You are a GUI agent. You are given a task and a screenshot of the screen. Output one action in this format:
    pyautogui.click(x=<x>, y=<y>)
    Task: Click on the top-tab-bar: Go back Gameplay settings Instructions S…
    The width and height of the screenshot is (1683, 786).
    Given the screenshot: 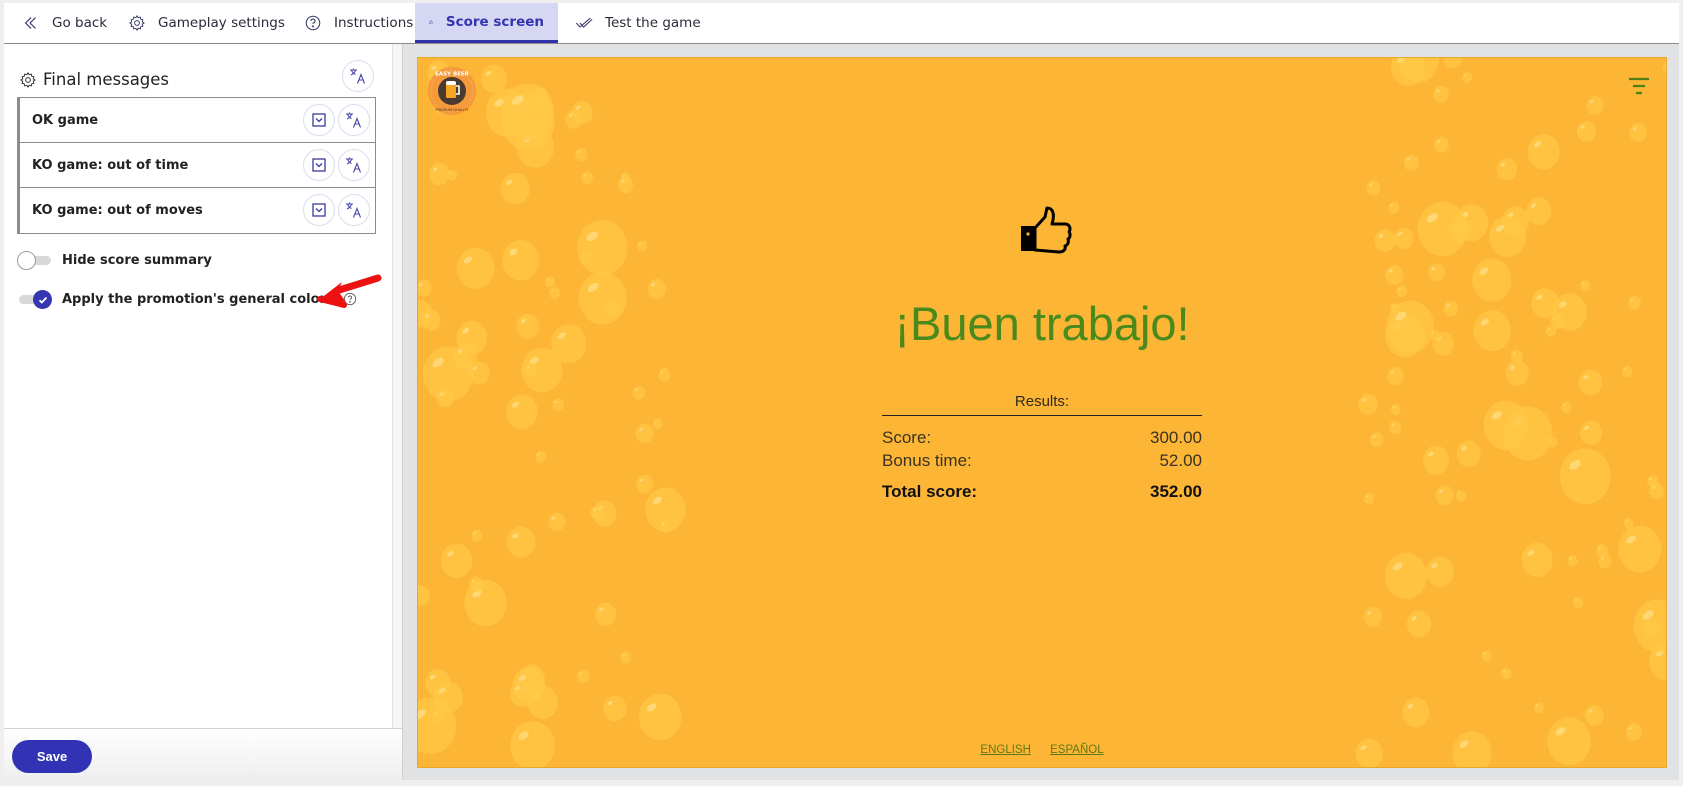 What is the action you would take?
    pyautogui.click(x=841, y=23)
    